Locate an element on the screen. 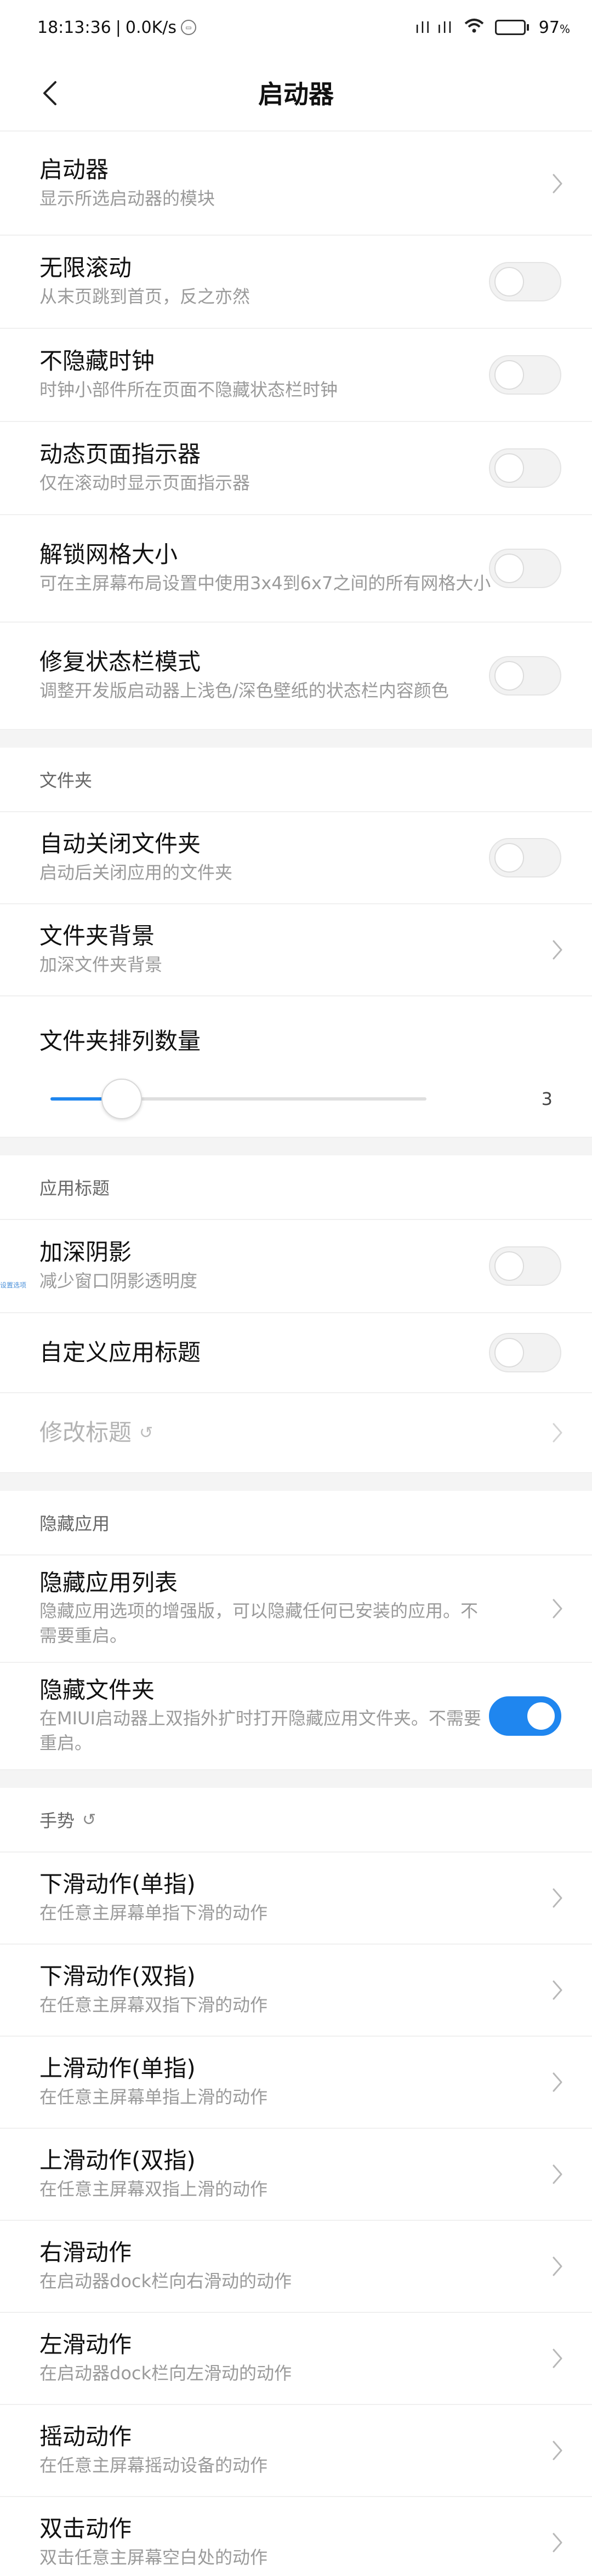 The height and width of the screenshot is (2576, 592). back-button is located at coordinates (49, 93).